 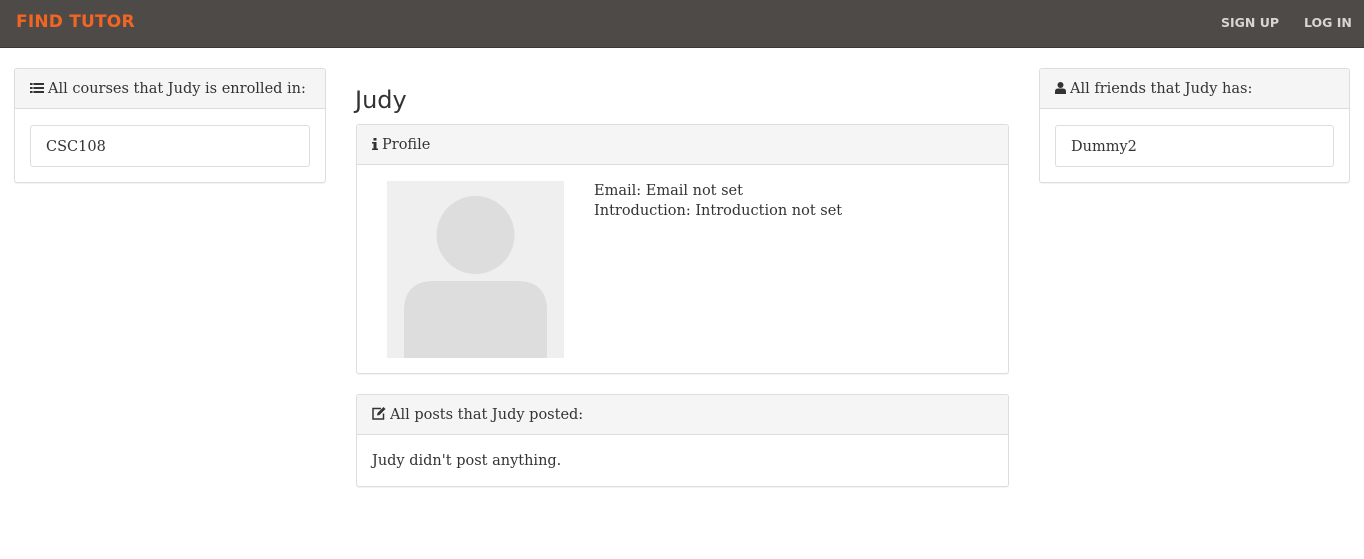 I want to click on posts-panel-title: All posts that Judy posted:, so click(x=487, y=415).